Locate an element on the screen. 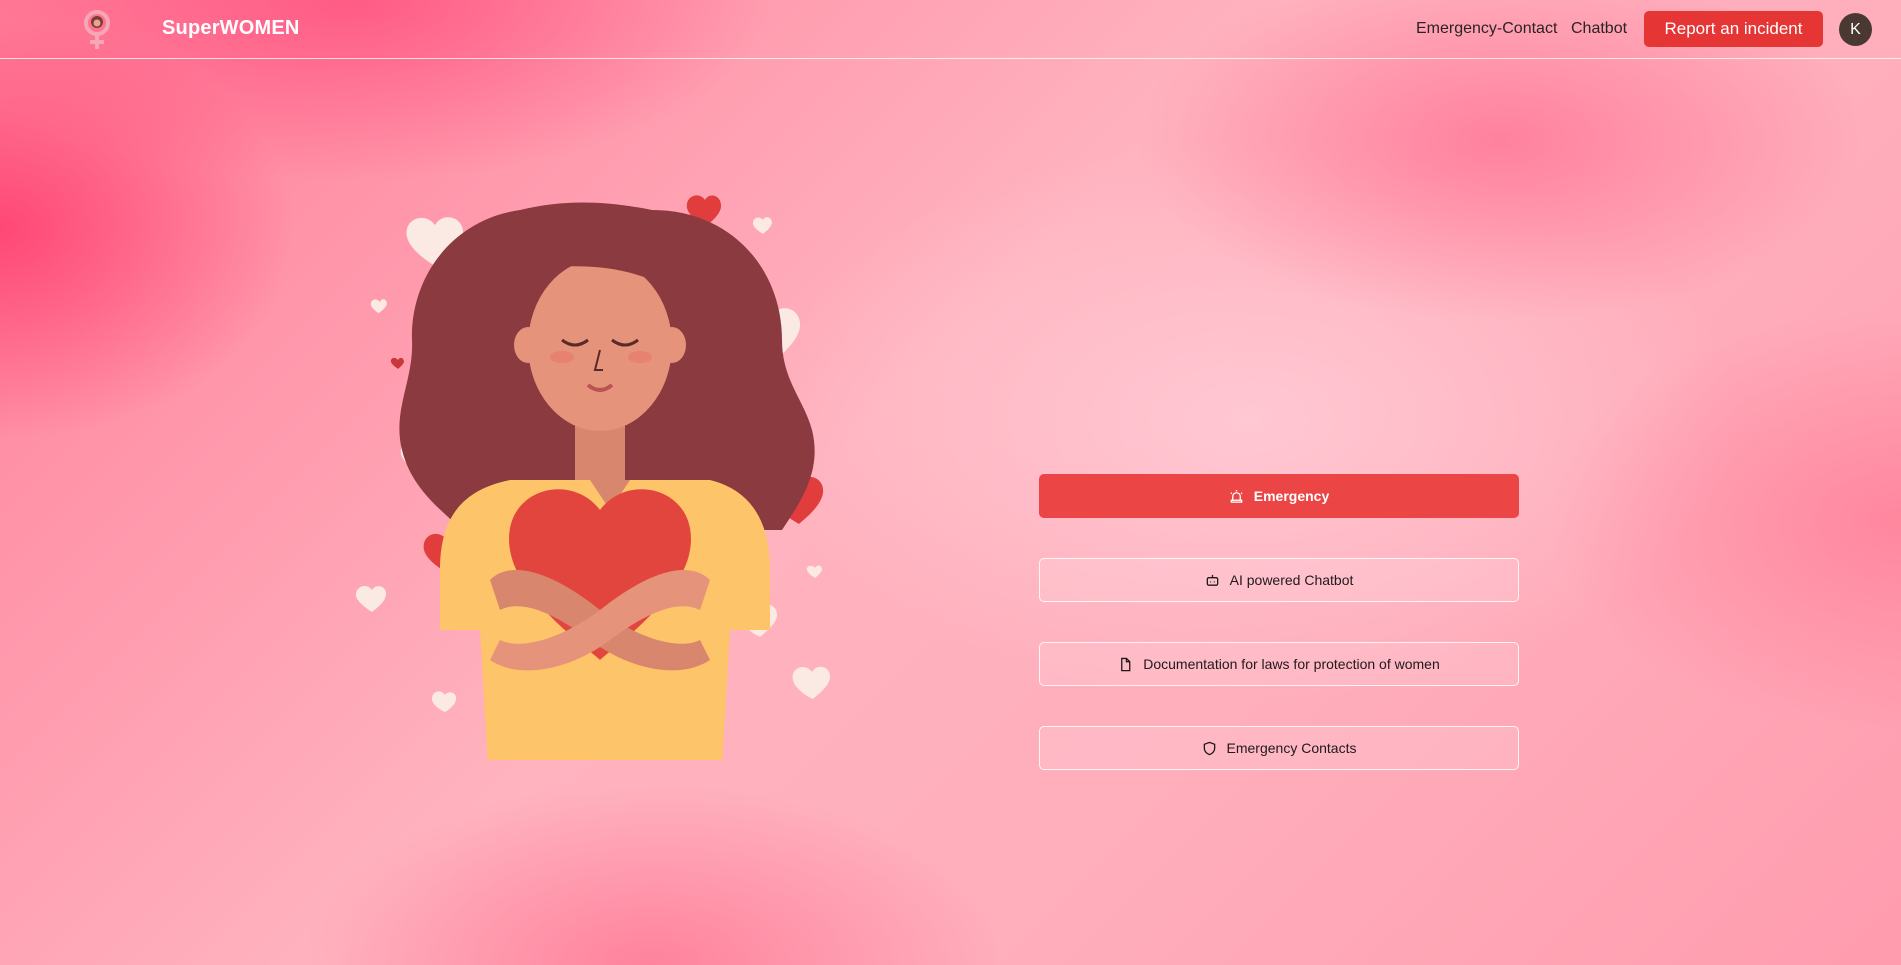 The height and width of the screenshot is (965, 1901). report-incident-button: Report an incident is located at coordinates (1733, 29).